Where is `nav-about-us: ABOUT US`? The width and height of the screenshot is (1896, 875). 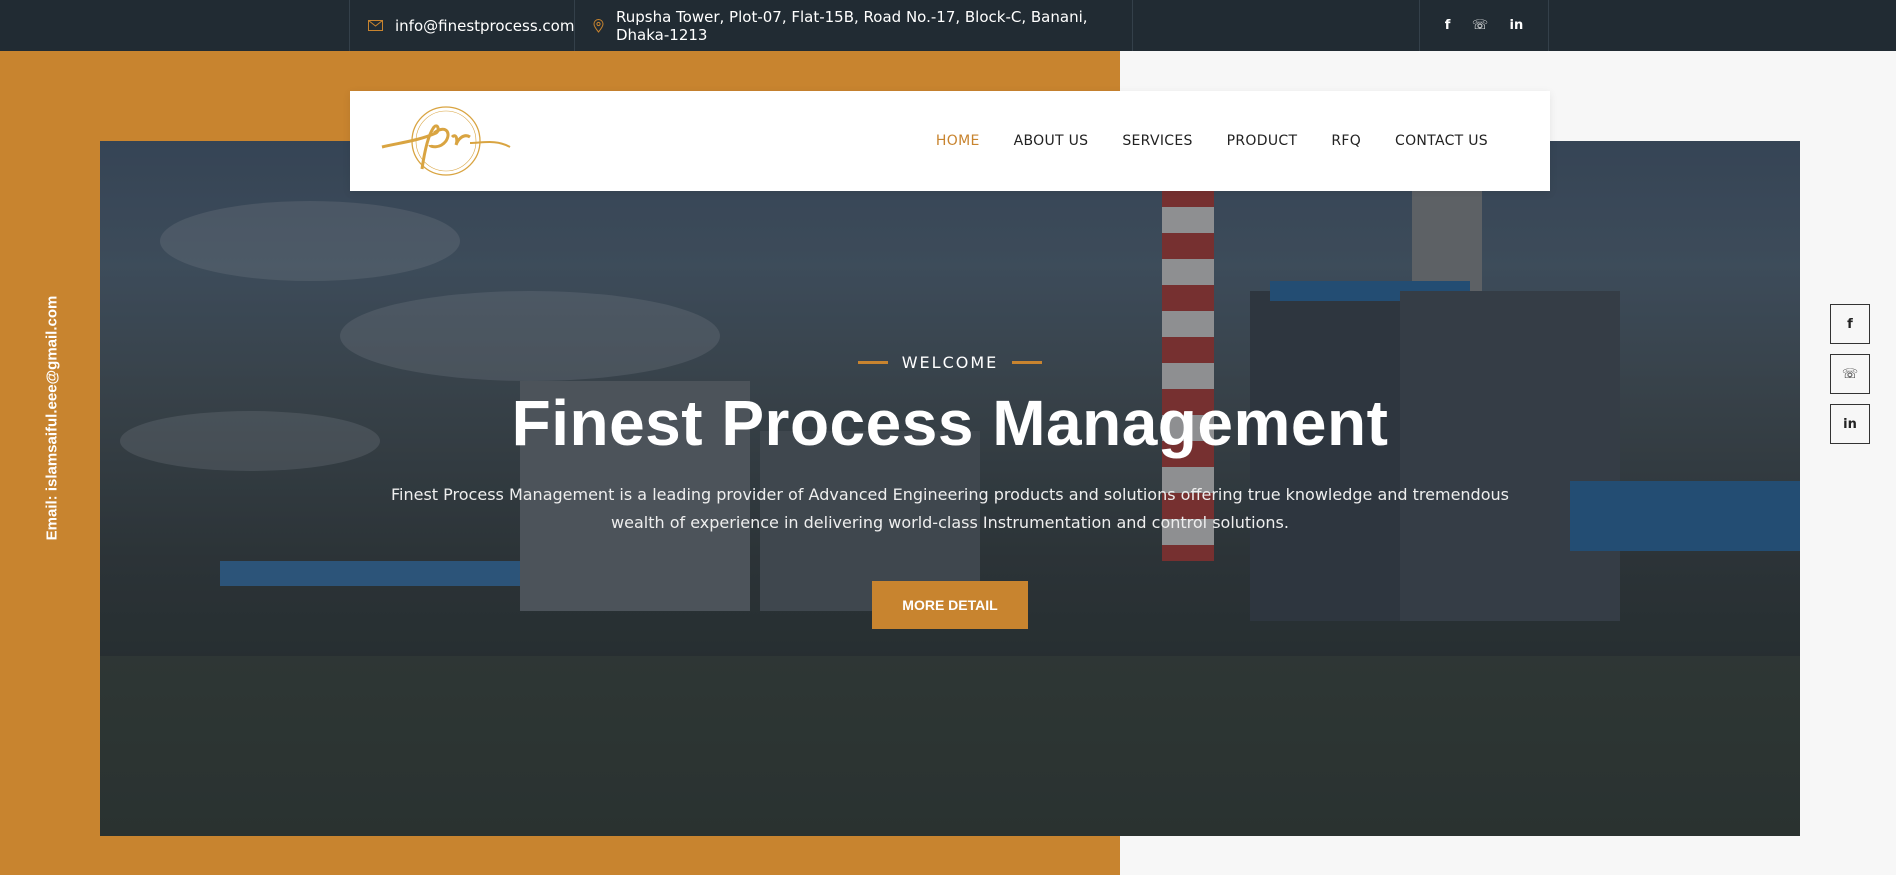 nav-about-us: ABOUT US is located at coordinates (1051, 141).